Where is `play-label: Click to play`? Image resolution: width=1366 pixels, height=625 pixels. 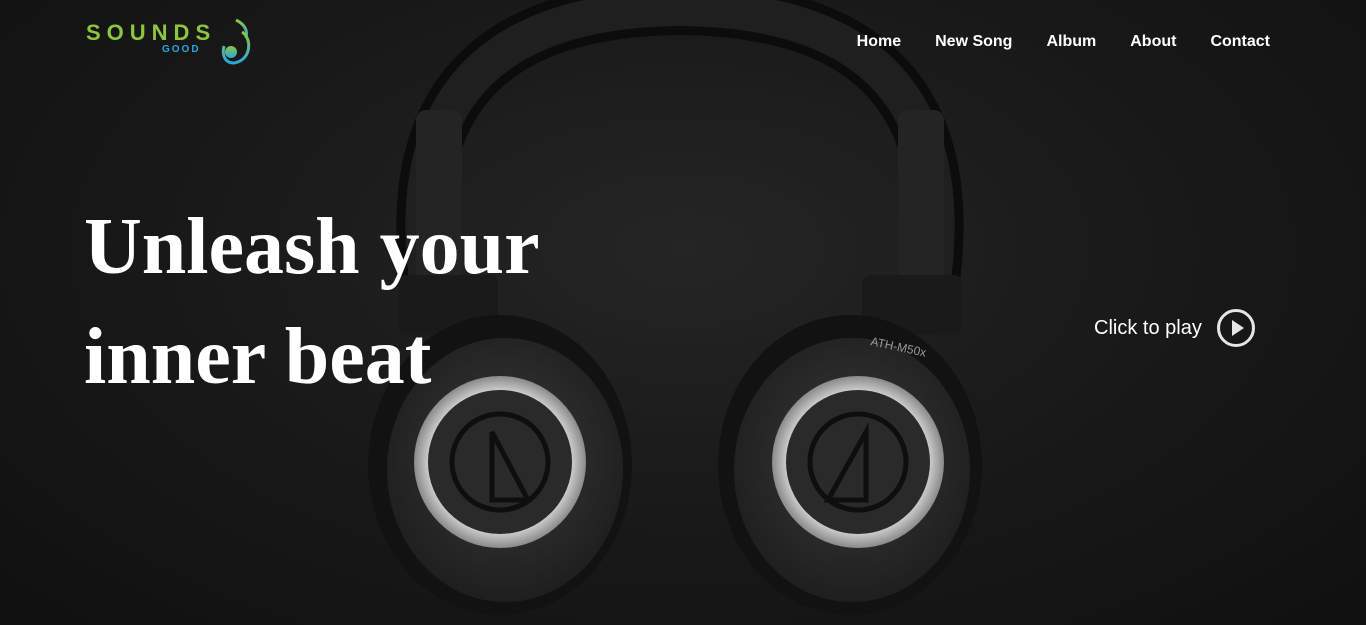 play-label: Click to play is located at coordinates (1148, 328).